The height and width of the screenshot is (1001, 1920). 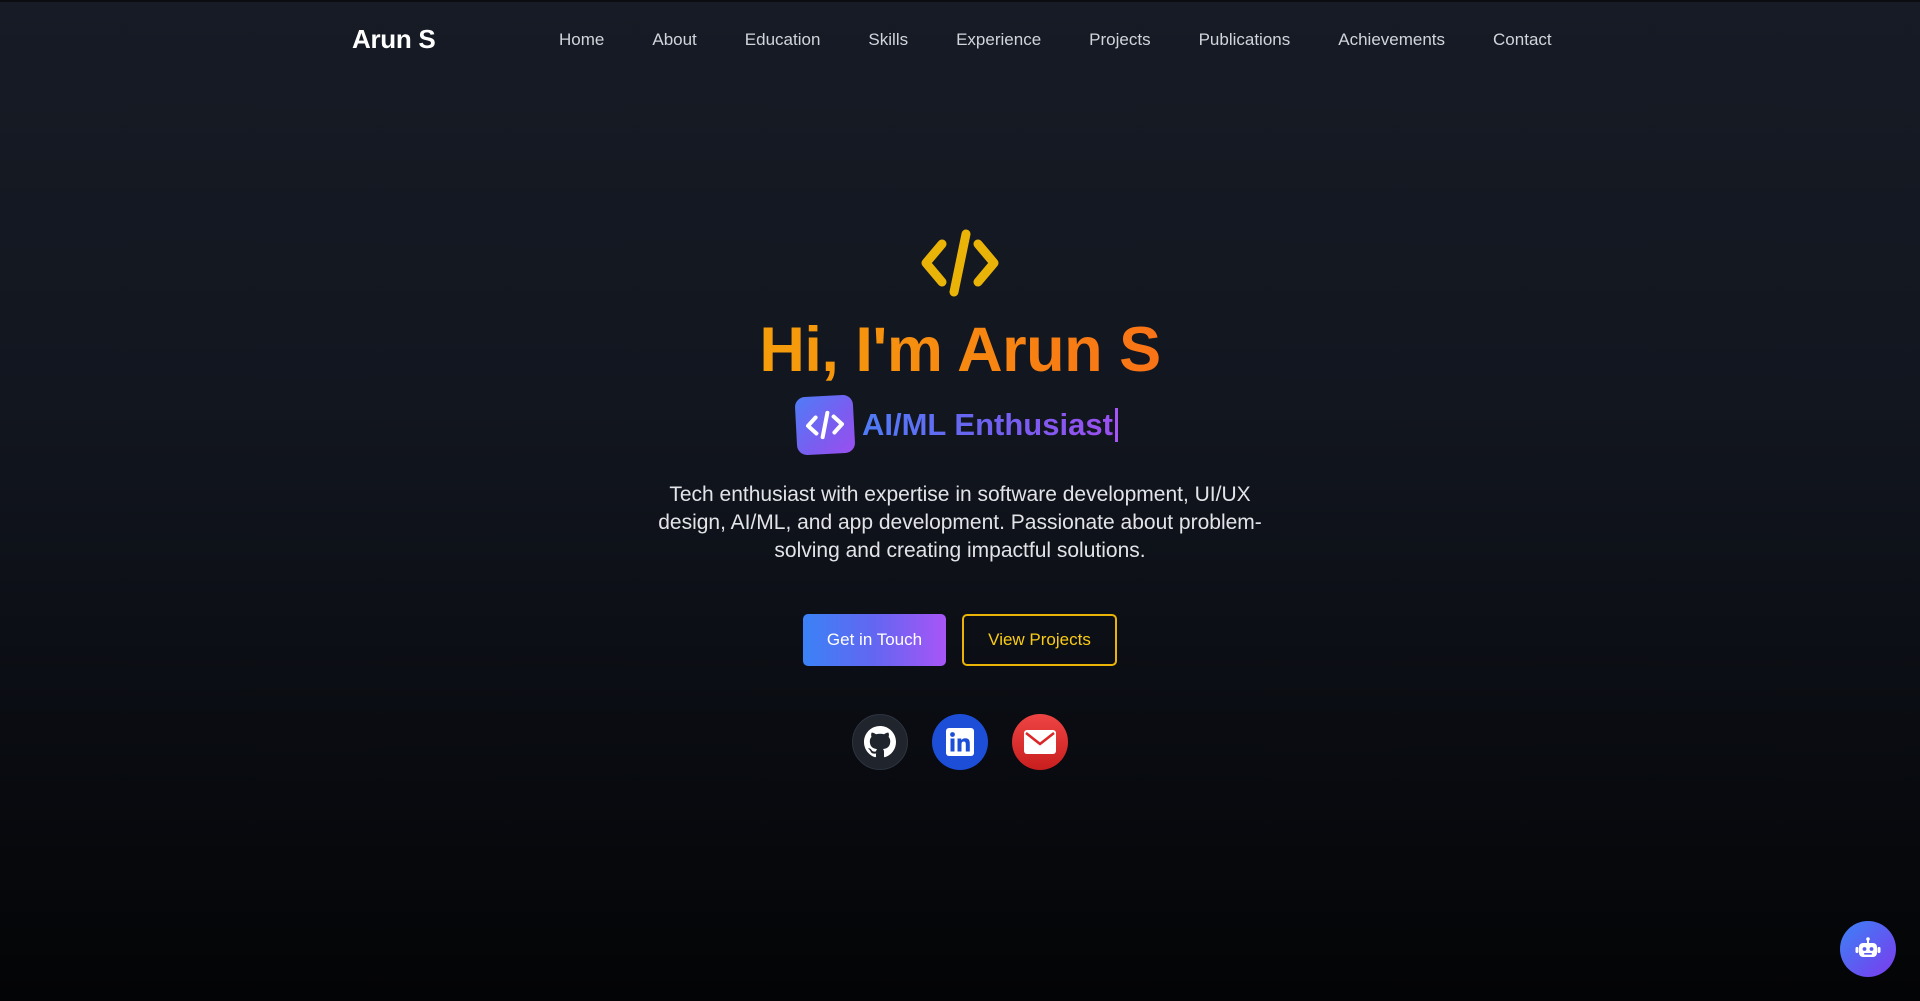 I want to click on github-icon, so click(x=880, y=742).